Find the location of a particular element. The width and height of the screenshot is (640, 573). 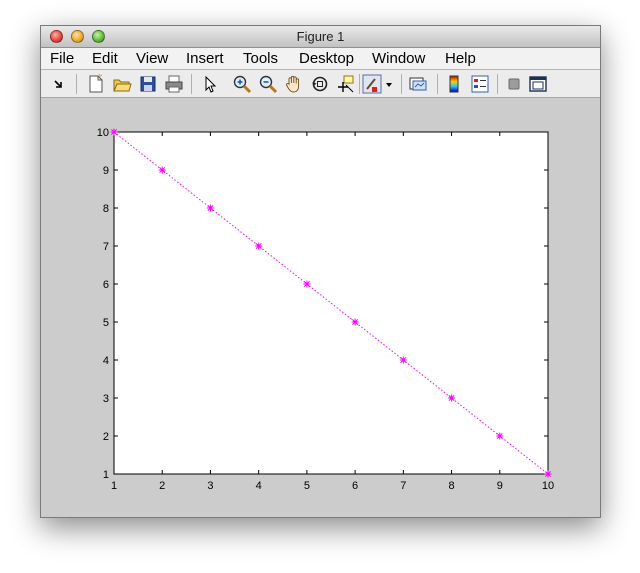

window-title: Figure 1 is located at coordinates (320, 36).